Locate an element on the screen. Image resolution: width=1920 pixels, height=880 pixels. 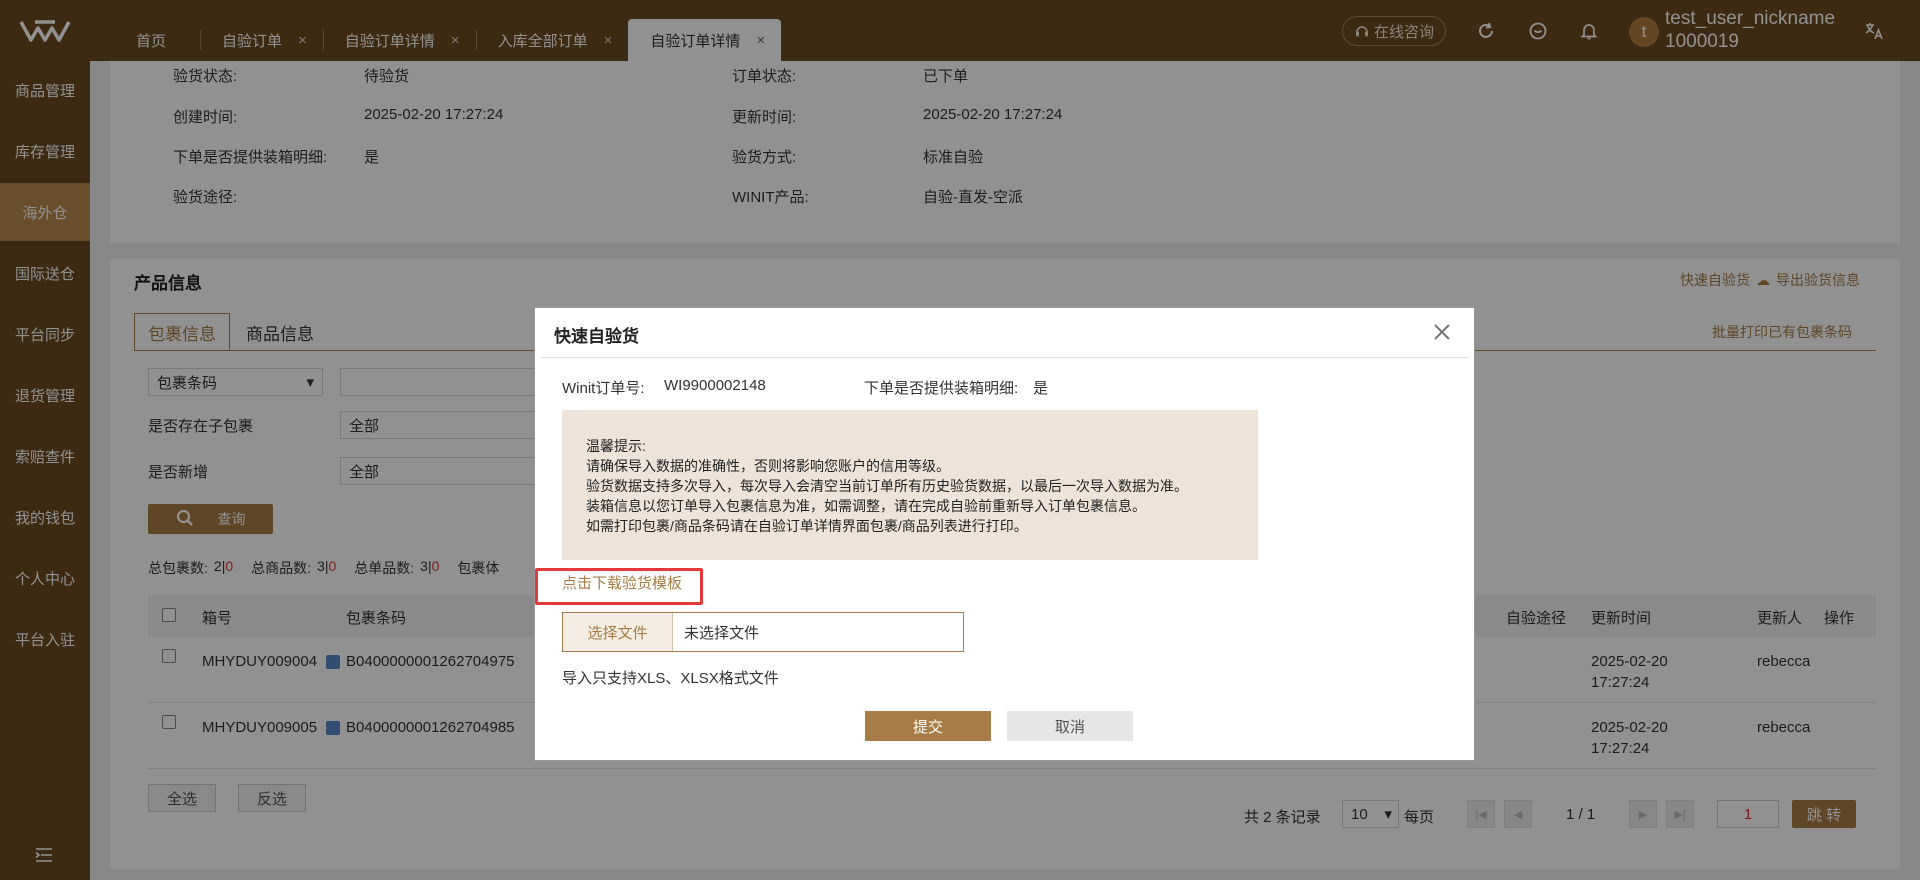
dialog-divider is located at coordinates (1005, 357).